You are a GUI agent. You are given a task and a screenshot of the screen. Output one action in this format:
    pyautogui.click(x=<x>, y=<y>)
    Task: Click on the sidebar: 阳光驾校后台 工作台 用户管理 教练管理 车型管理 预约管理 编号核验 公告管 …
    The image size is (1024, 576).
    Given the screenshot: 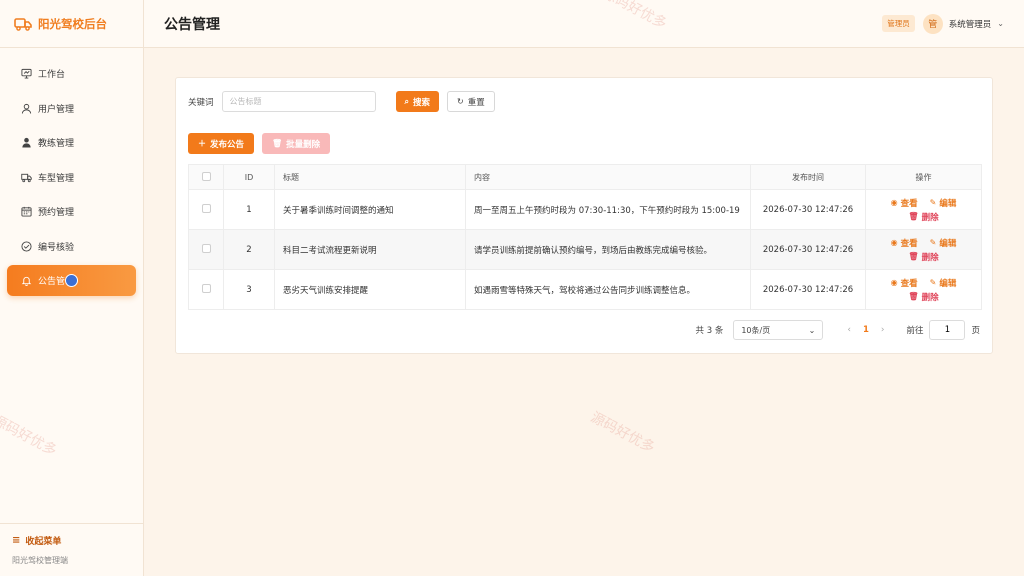 What is the action you would take?
    pyautogui.click(x=72, y=288)
    